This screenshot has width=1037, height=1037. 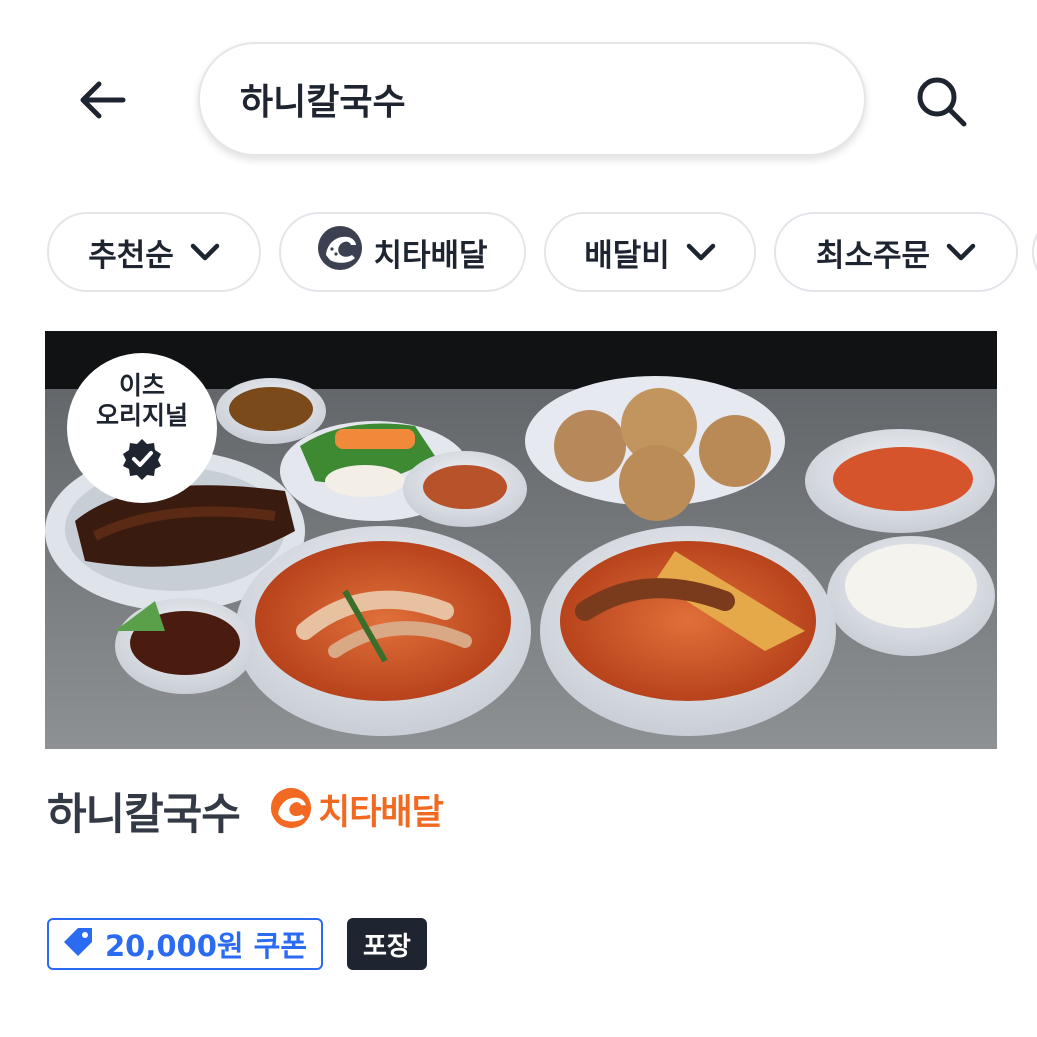 What do you see at coordinates (144, 811) in the screenshot?
I see `restaurant-name: 하니칼국수` at bounding box center [144, 811].